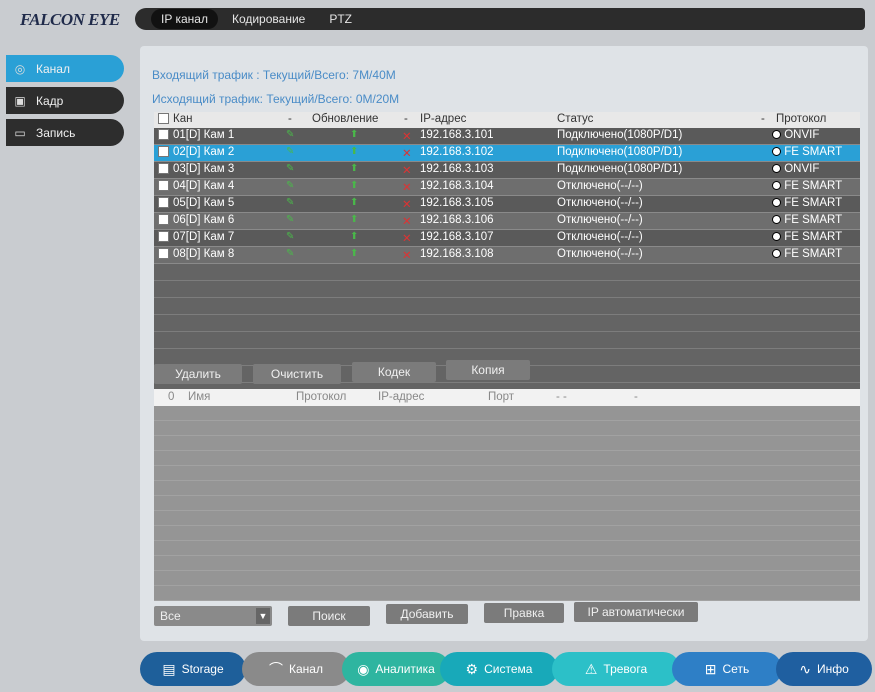 The width and height of the screenshot is (875, 692). I want to click on sidebar-item-channel: ◎ Канал, so click(65, 68).